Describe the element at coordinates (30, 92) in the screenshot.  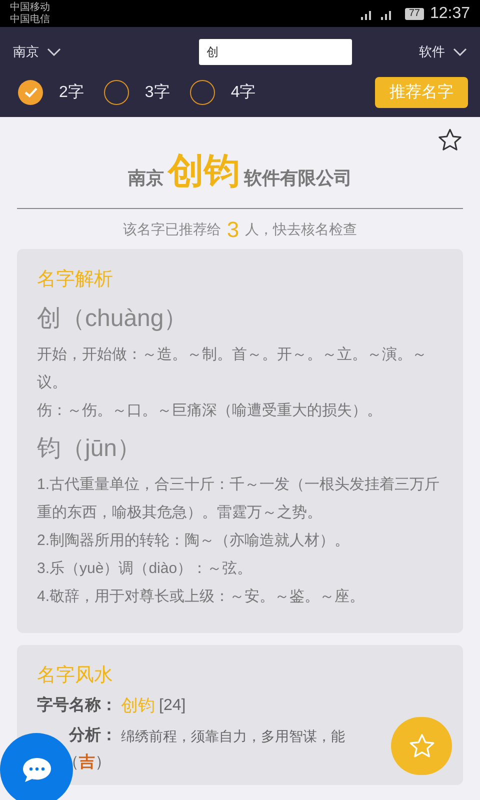
I see `checked-radio-icon` at that location.